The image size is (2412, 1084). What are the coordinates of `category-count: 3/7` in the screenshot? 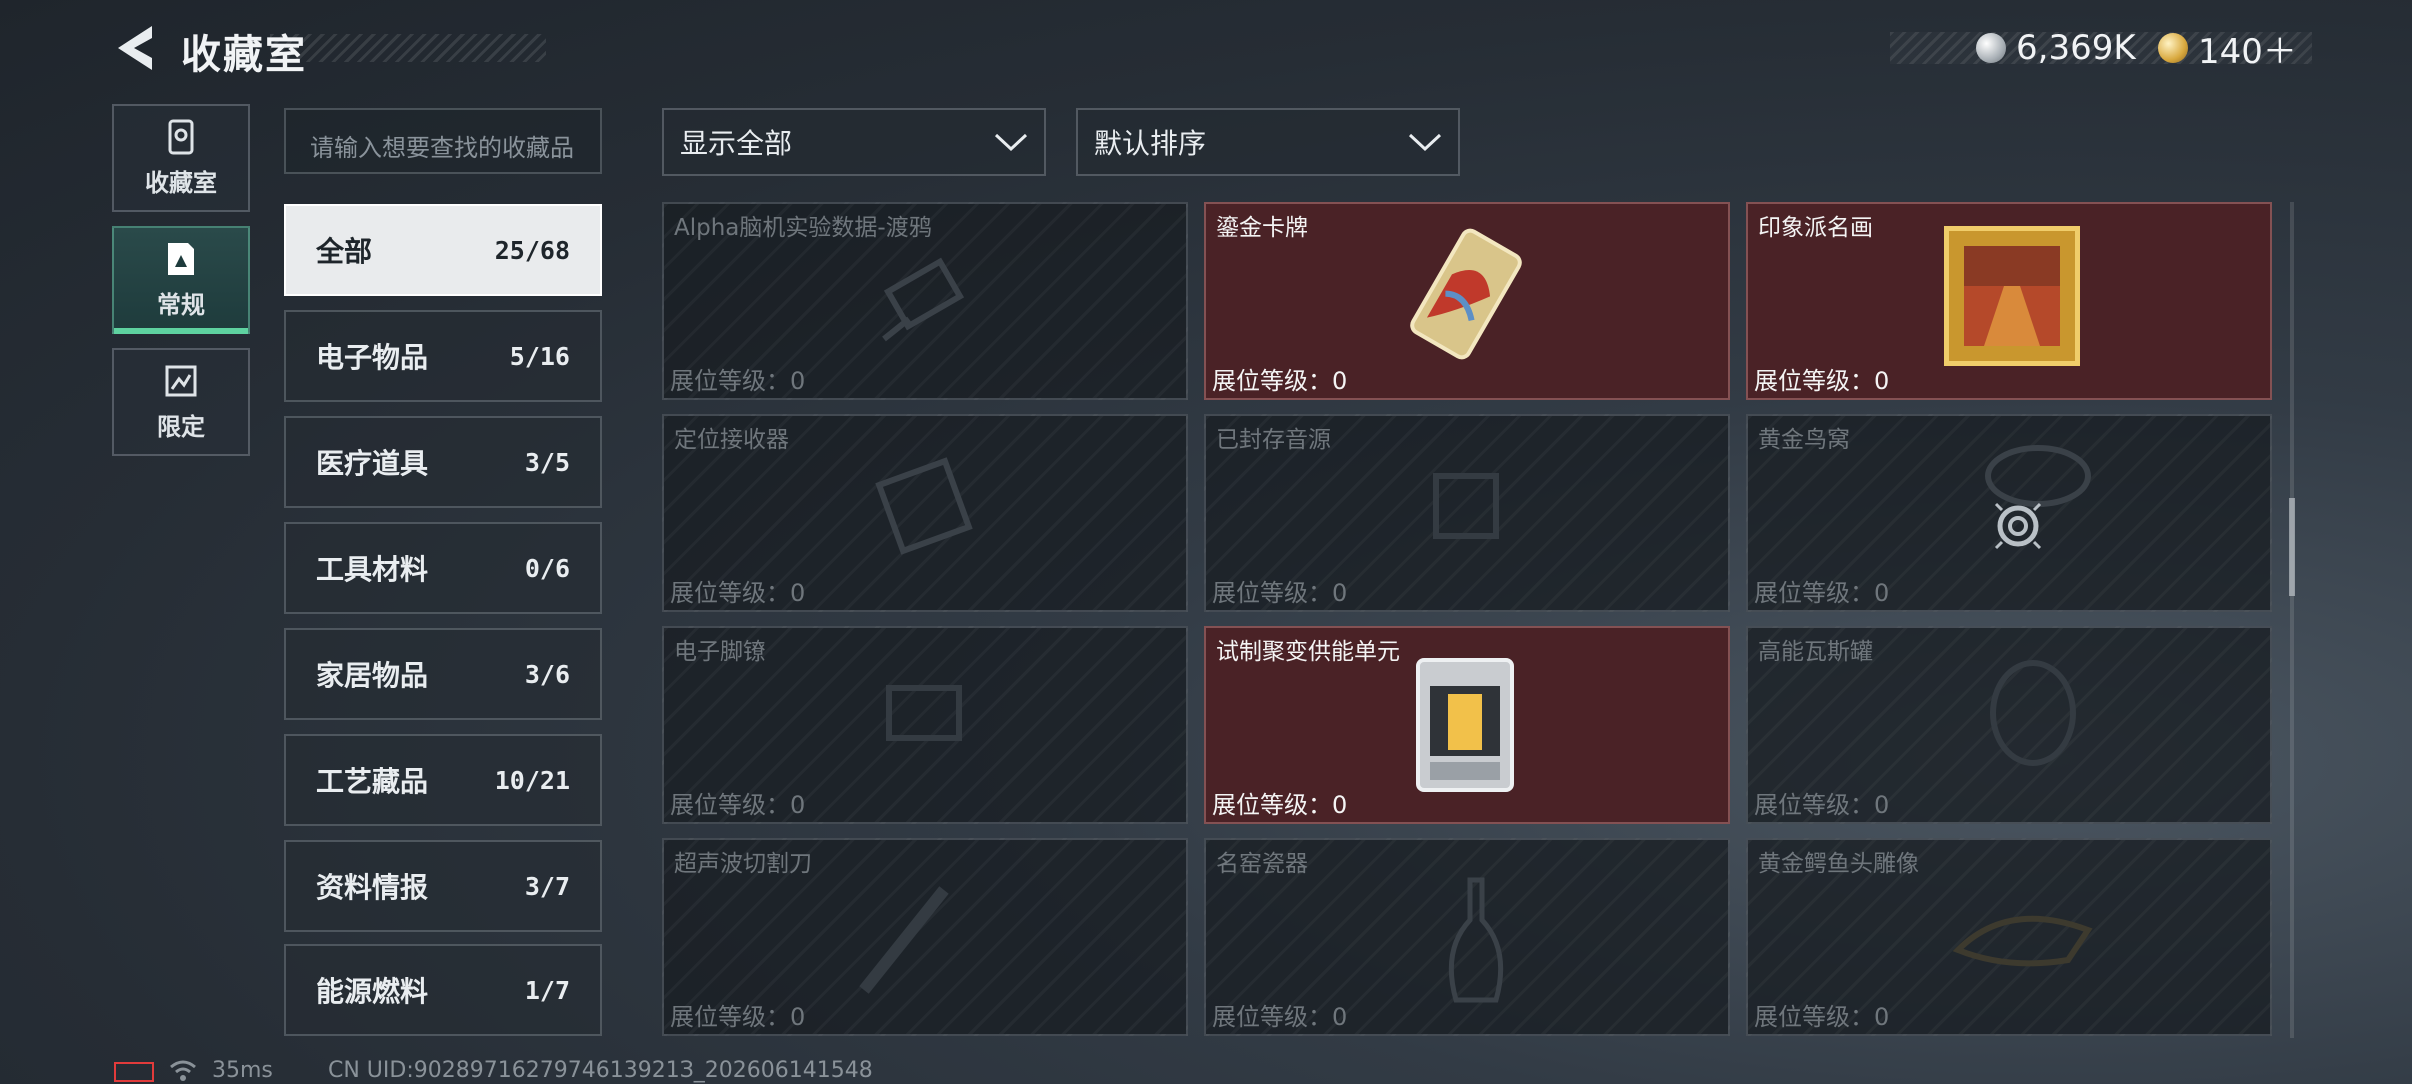 It's located at (547, 886).